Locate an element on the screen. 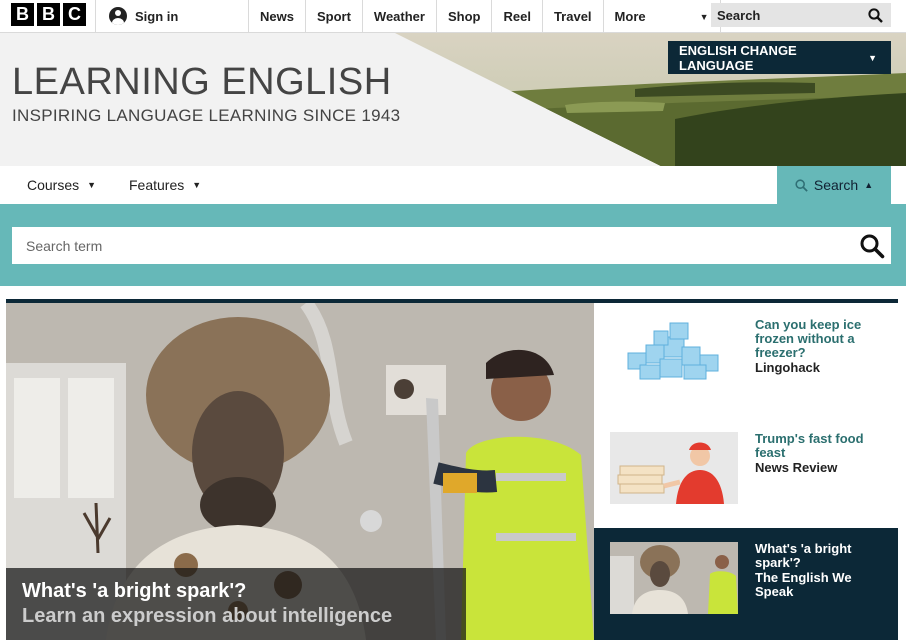 This screenshot has width=906, height=640. courses-label: Courses is located at coordinates (53, 185).